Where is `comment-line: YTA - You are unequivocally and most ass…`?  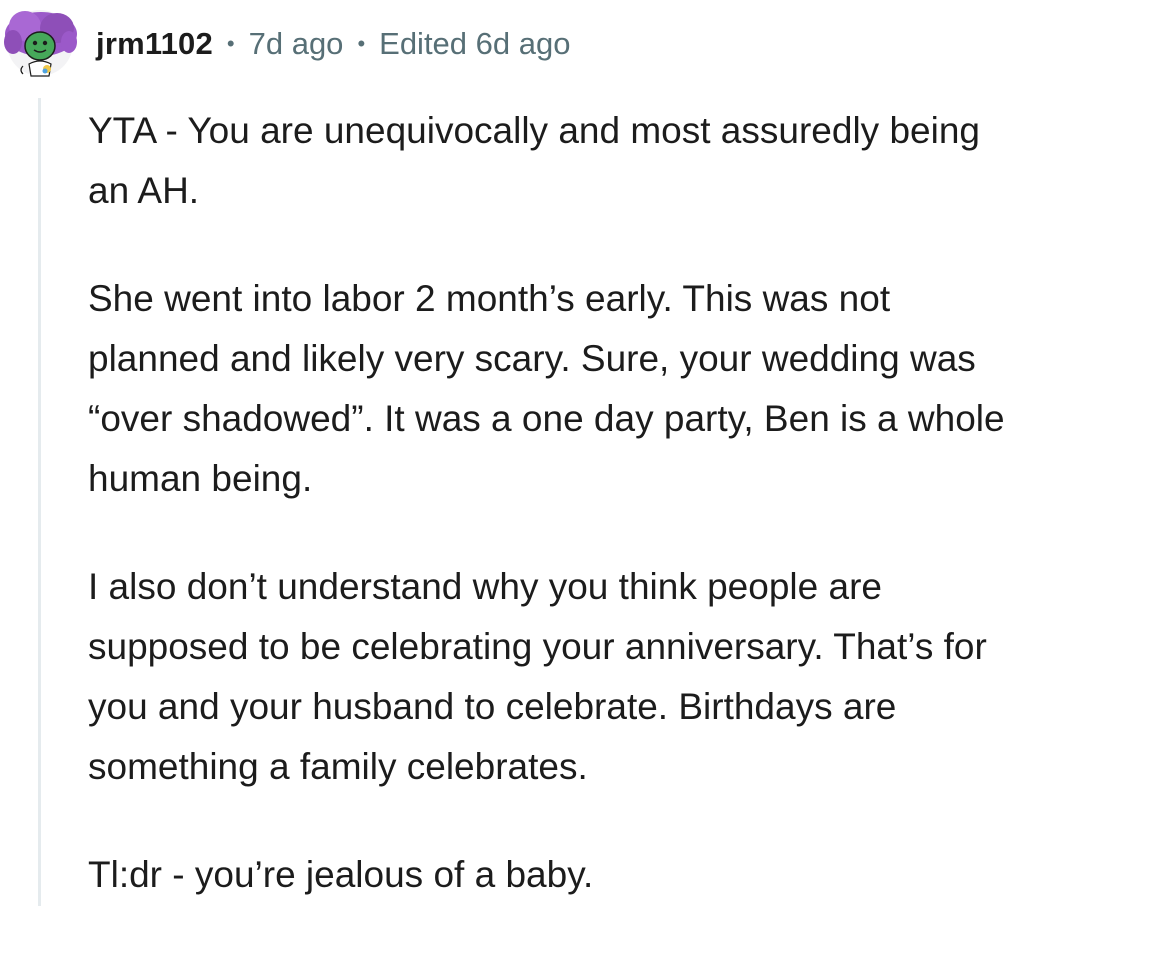
comment-line: YTA - You are unequivocally and most ass… is located at coordinates (534, 130).